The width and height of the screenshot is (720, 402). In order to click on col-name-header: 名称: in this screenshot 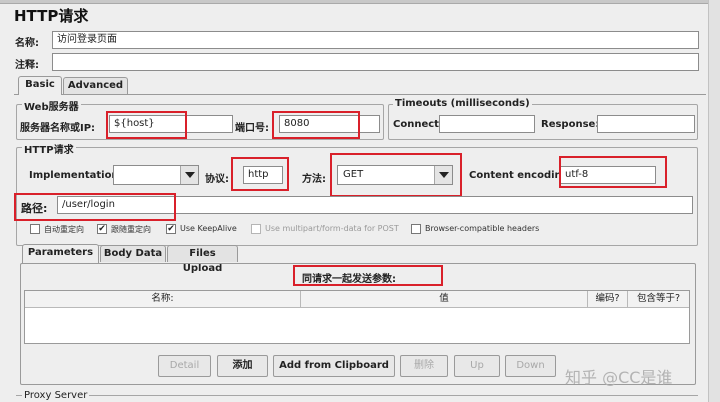, I will do `click(163, 299)`.